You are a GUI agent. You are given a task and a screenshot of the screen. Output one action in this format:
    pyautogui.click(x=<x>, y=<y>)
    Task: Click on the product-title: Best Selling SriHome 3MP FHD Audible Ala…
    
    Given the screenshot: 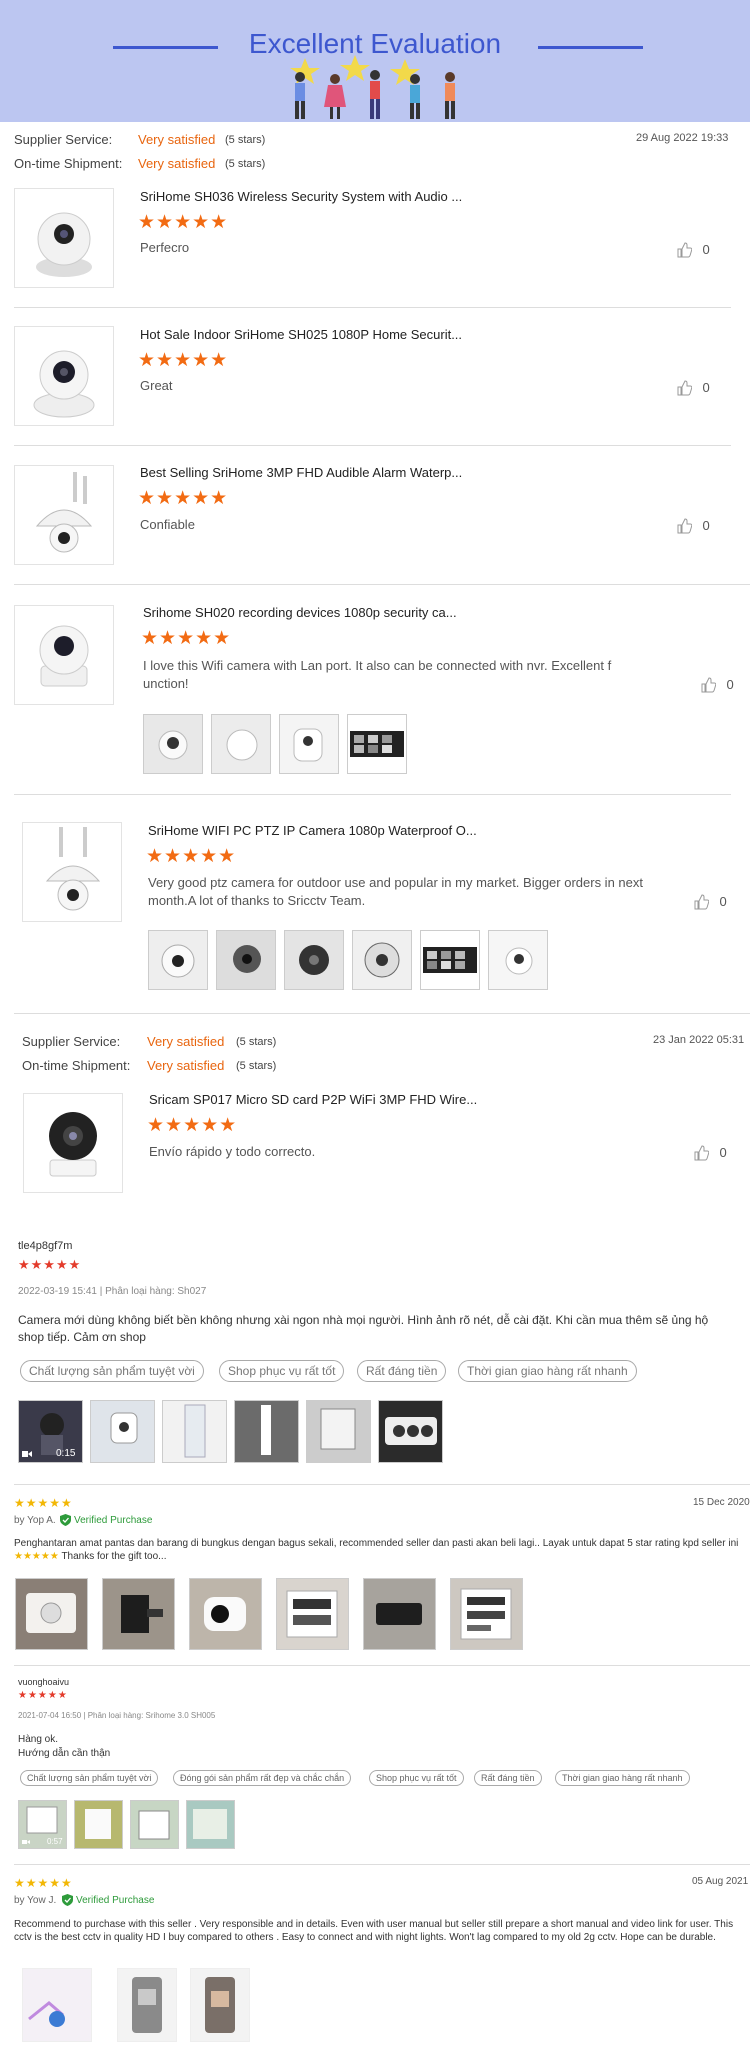 What is the action you would take?
    pyautogui.click(x=301, y=472)
    